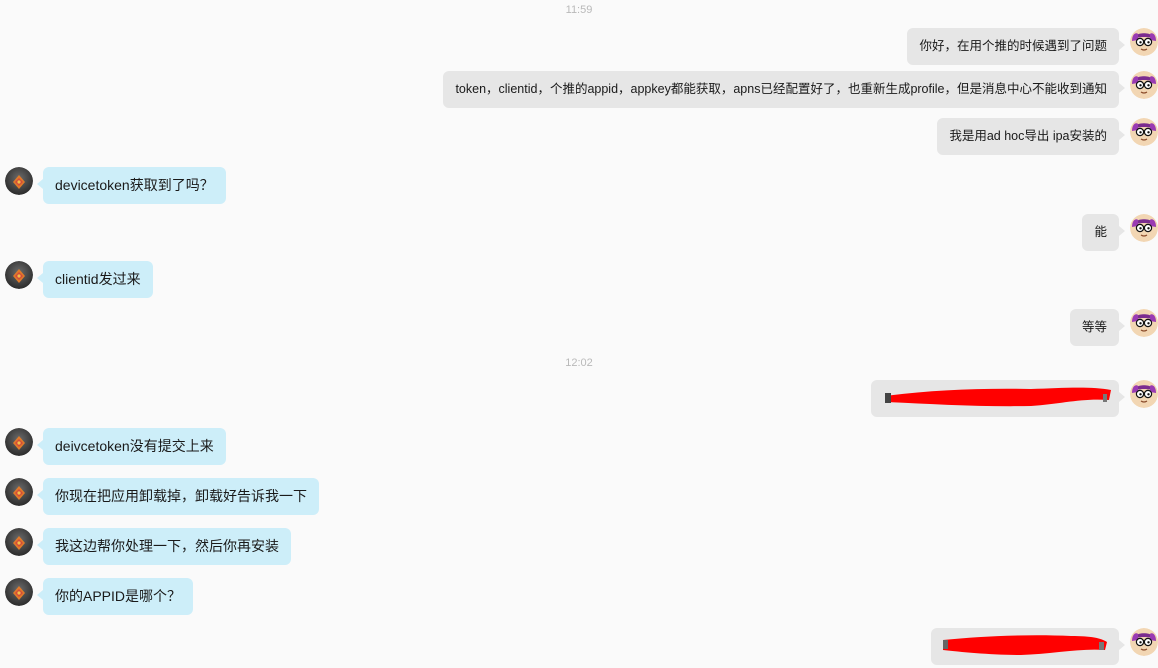 This screenshot has height=668, width=1158. What do you see at coordinates (95, 279) in the screenshot?
I see `incoming-message-bubble: clientid发过来` at bounding box center [95, 279].